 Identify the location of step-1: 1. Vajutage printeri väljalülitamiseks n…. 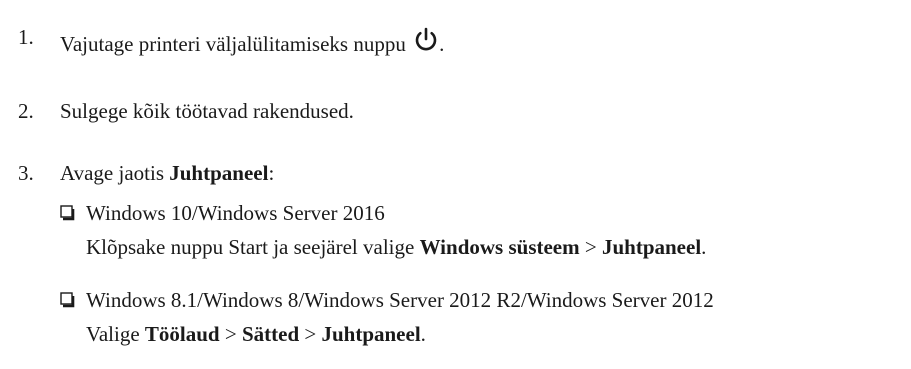
(455, 42).